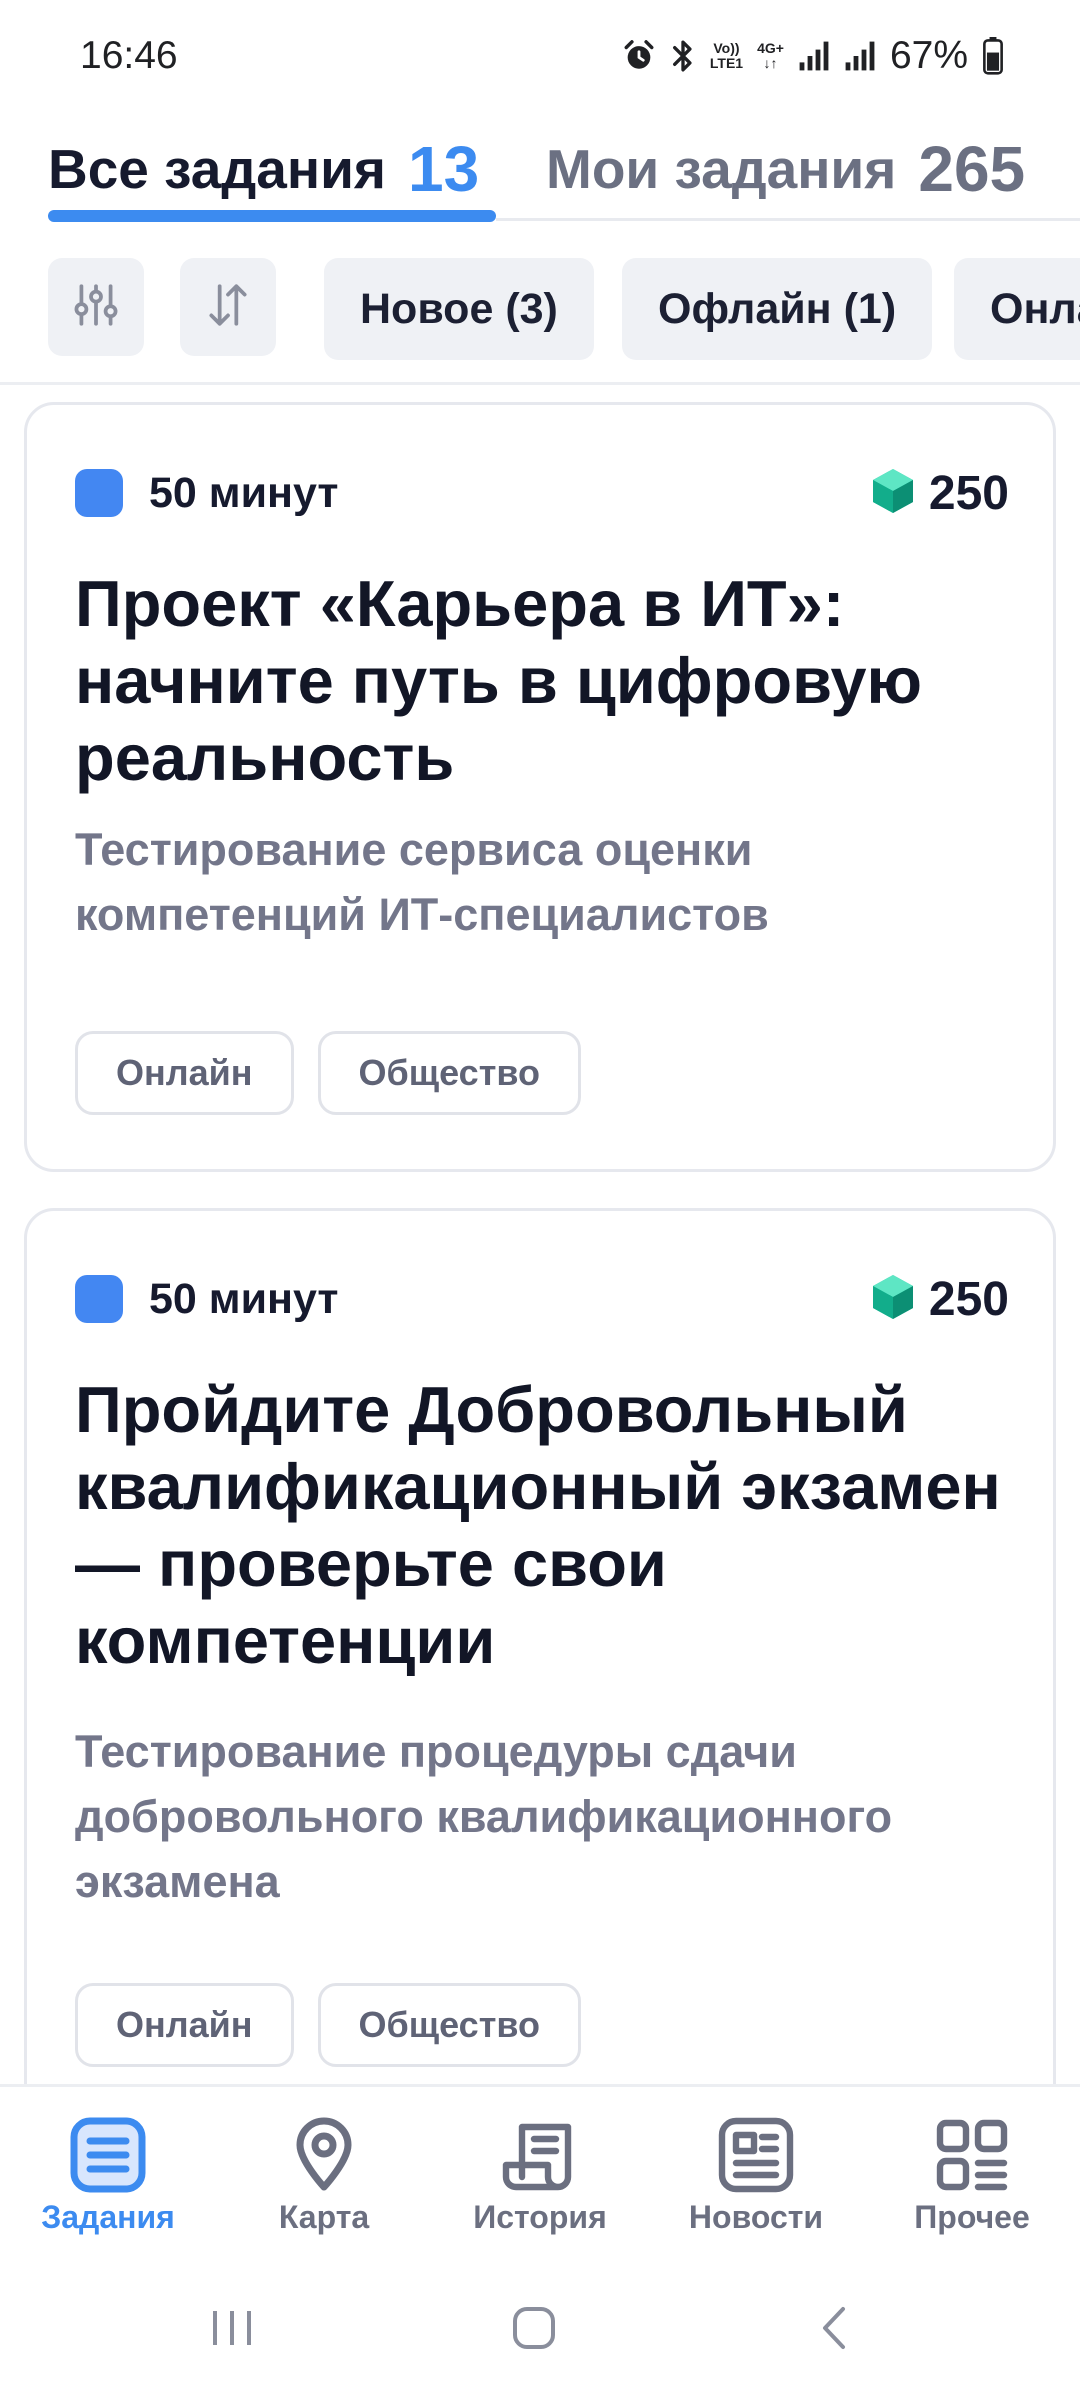  I want to click on list-icon, so click(108, 2155).